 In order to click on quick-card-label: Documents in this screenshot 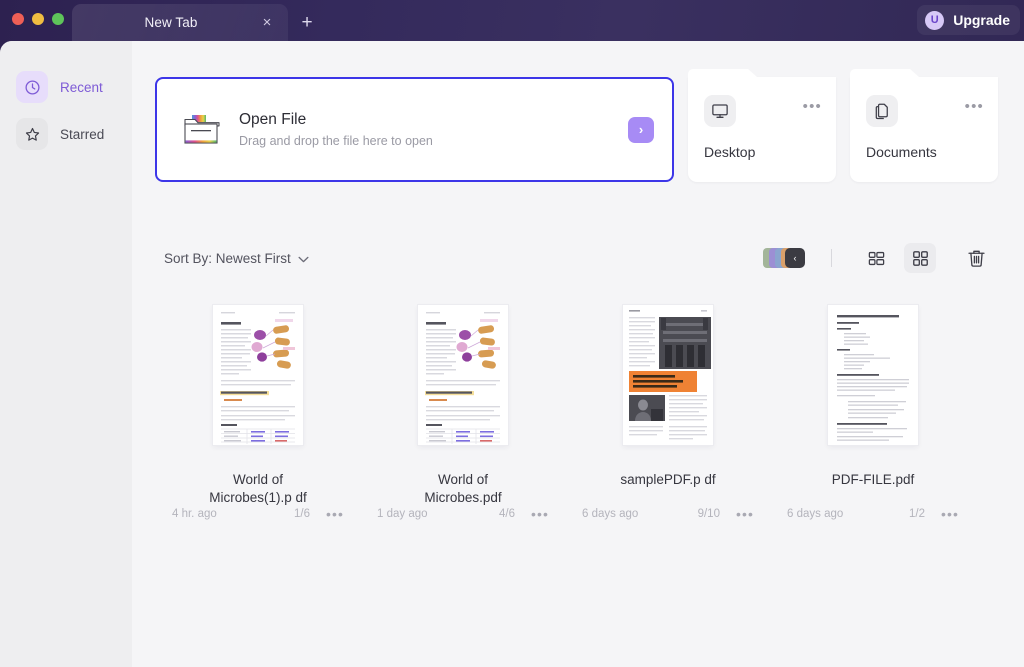, I will do `click(901, 152)`.